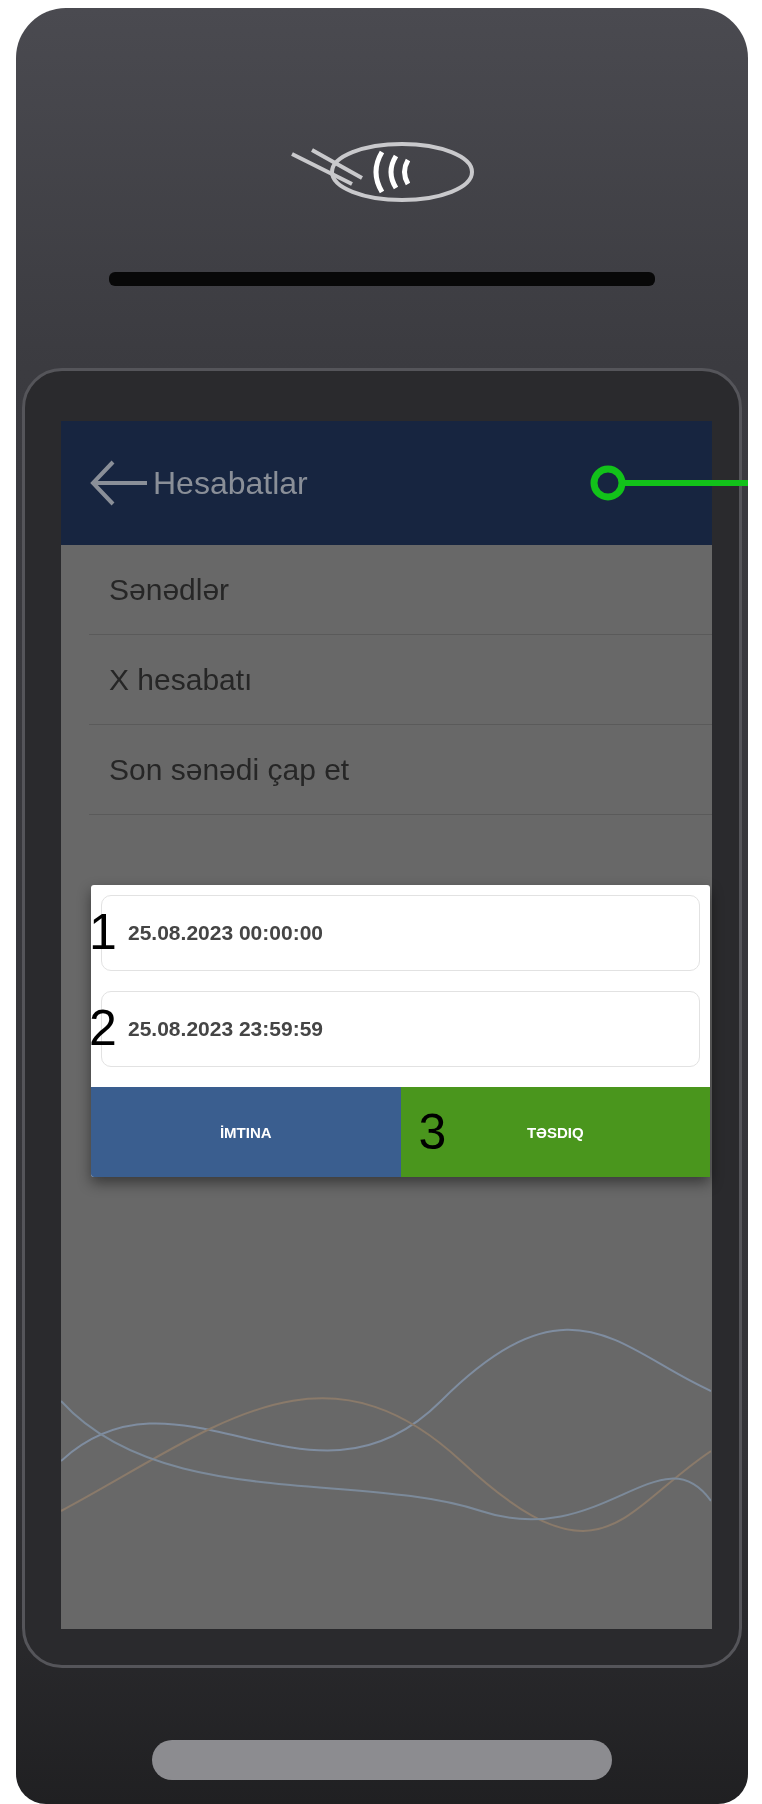 The image size is (762, 1804). Describe the element at coordinates (246, 1132) in the screenshot. I see `dialog-button: İMTINA` at that location.